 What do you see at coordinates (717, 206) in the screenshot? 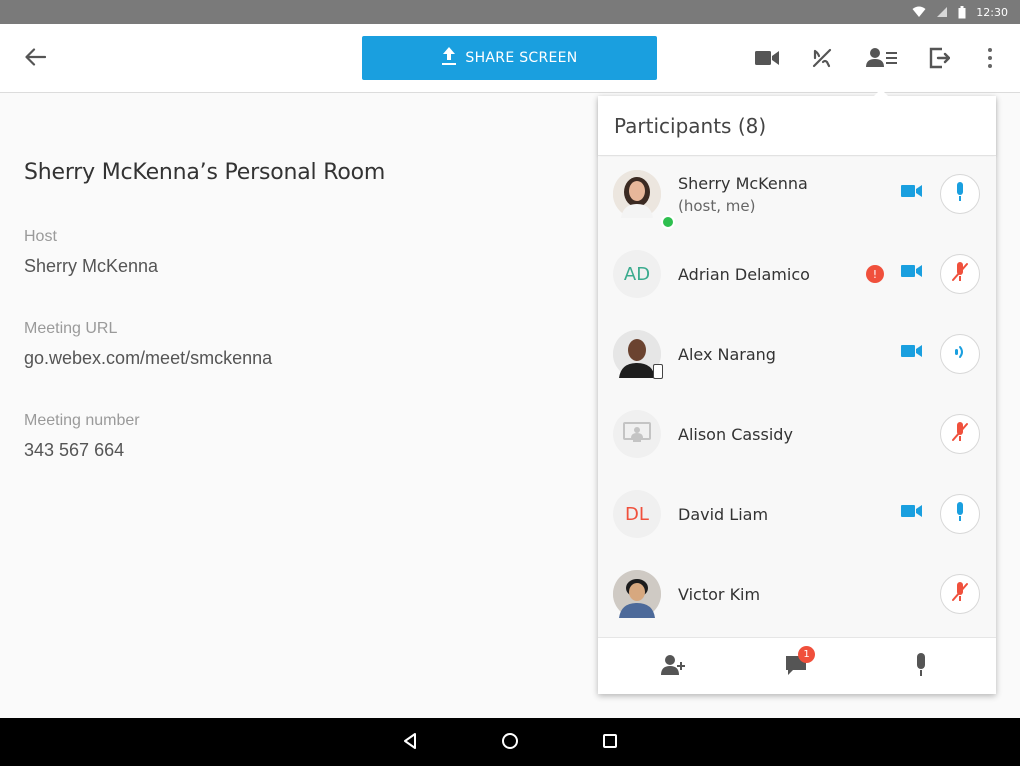
I see `participant-role: (host, me)` at bounding box center [717, 206].